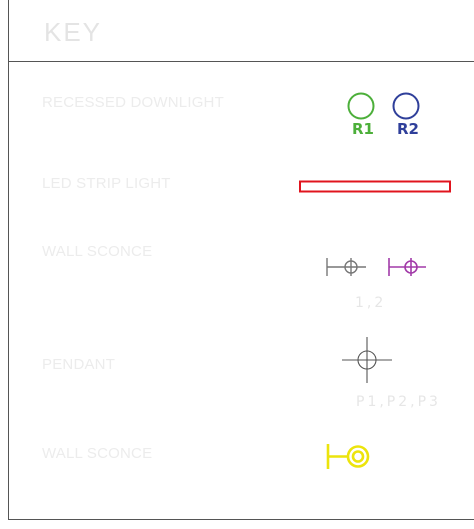 The image size is (474, 529). I want to click on led-strip-icon, so click(375, 186).